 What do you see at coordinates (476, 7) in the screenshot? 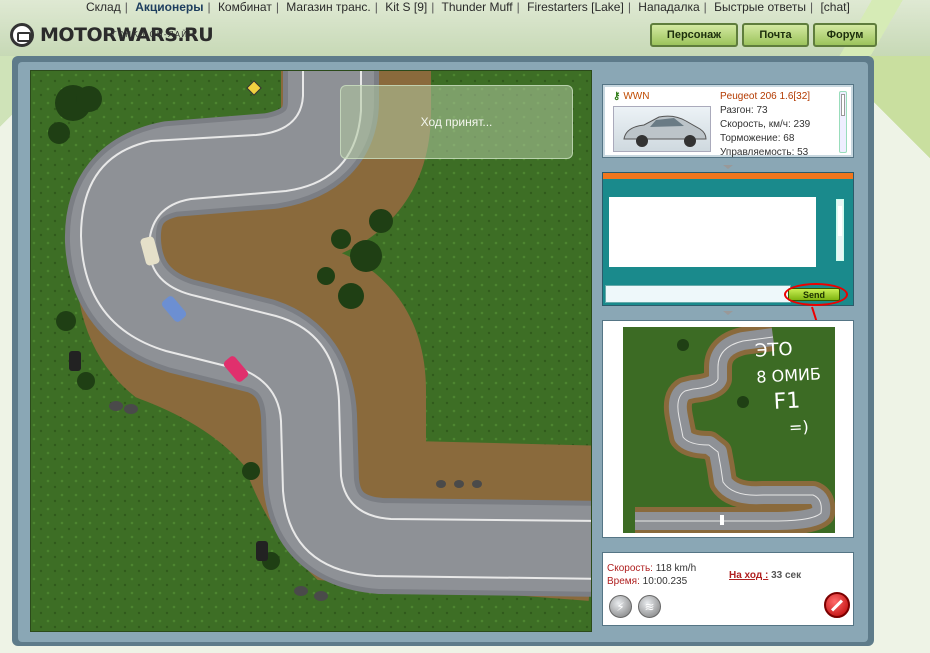
I see `nav-item-thunder-muff: Thunder Muff` at bounding box center [476, 7].